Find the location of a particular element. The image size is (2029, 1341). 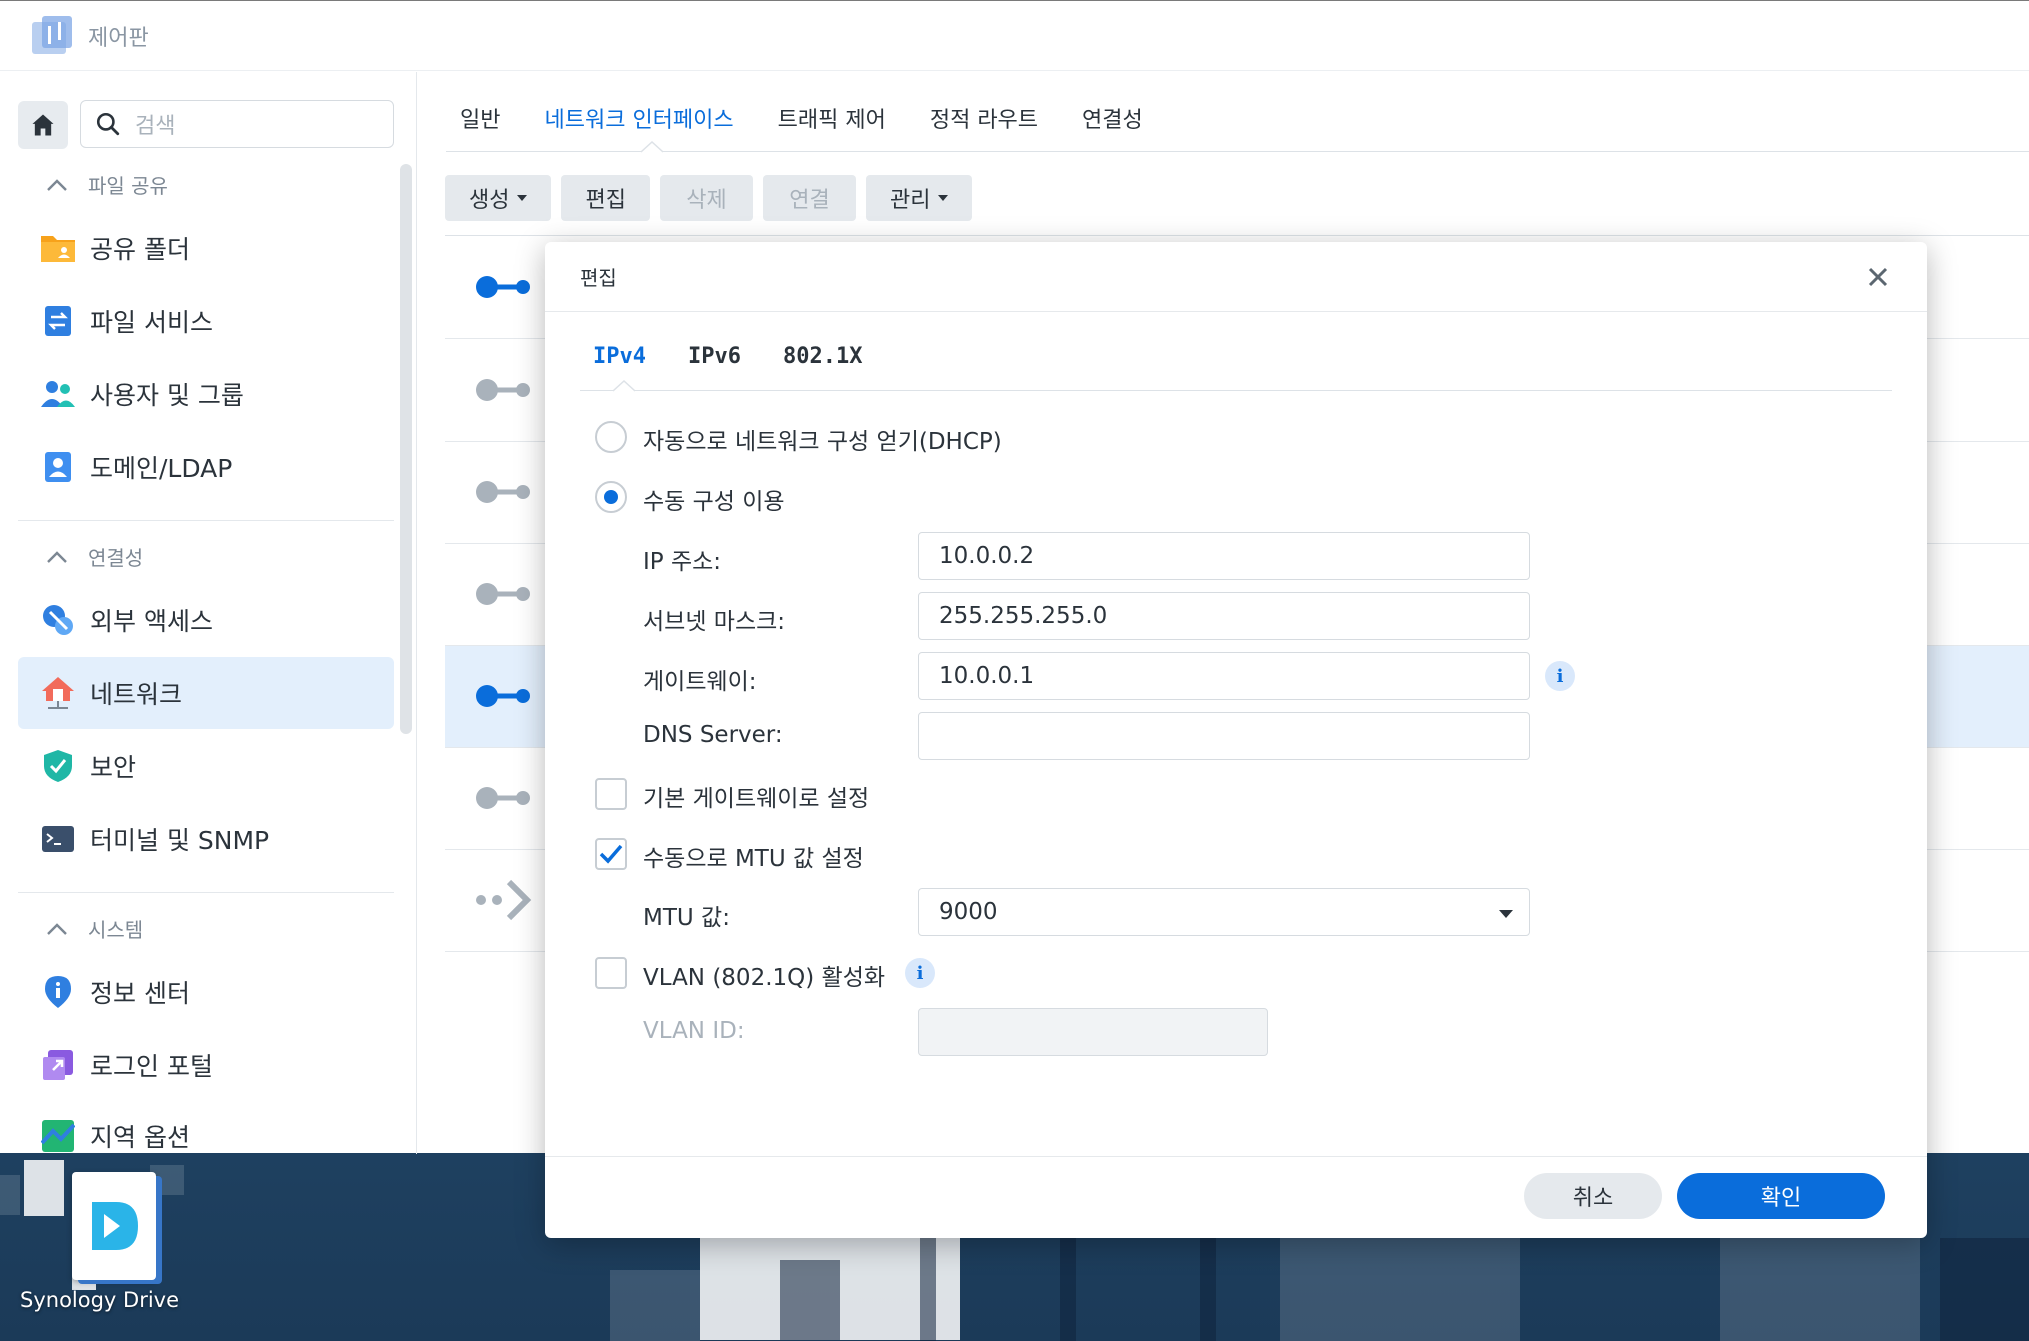

ok-button: 확인 is located at coordinates (1781, 1196).